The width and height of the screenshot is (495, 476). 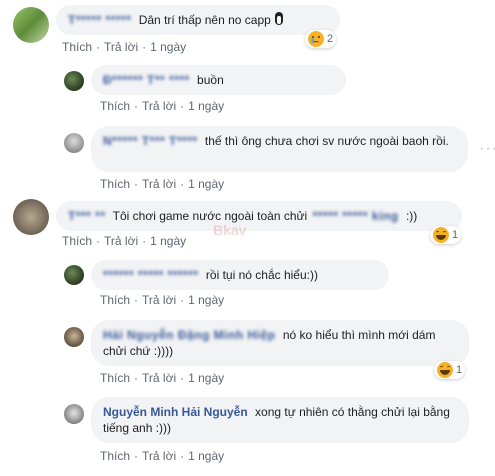 What do you see at coordinates (279, 19) in the screenshot?
I see `penguin-emoji-icon` at bounding box center [279, 19].